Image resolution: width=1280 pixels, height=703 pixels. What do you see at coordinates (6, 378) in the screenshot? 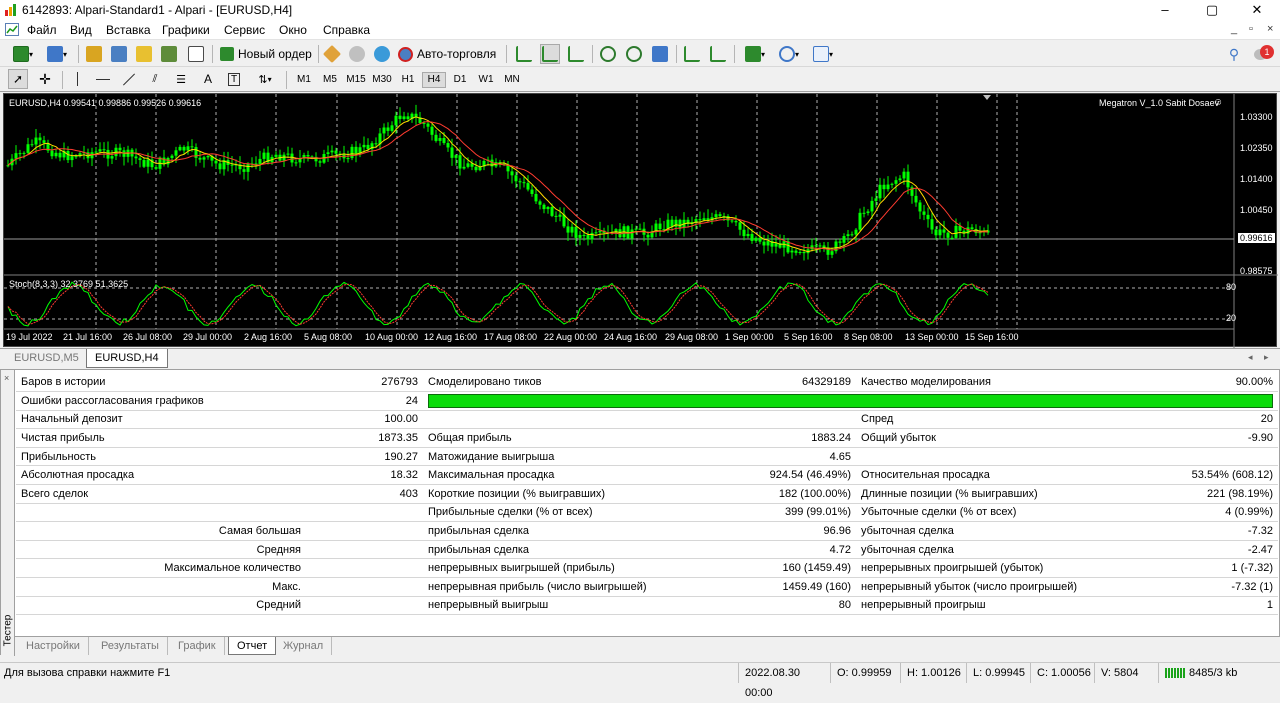
I see `close-panel-icon: ×` at bounding box center [6, 378].